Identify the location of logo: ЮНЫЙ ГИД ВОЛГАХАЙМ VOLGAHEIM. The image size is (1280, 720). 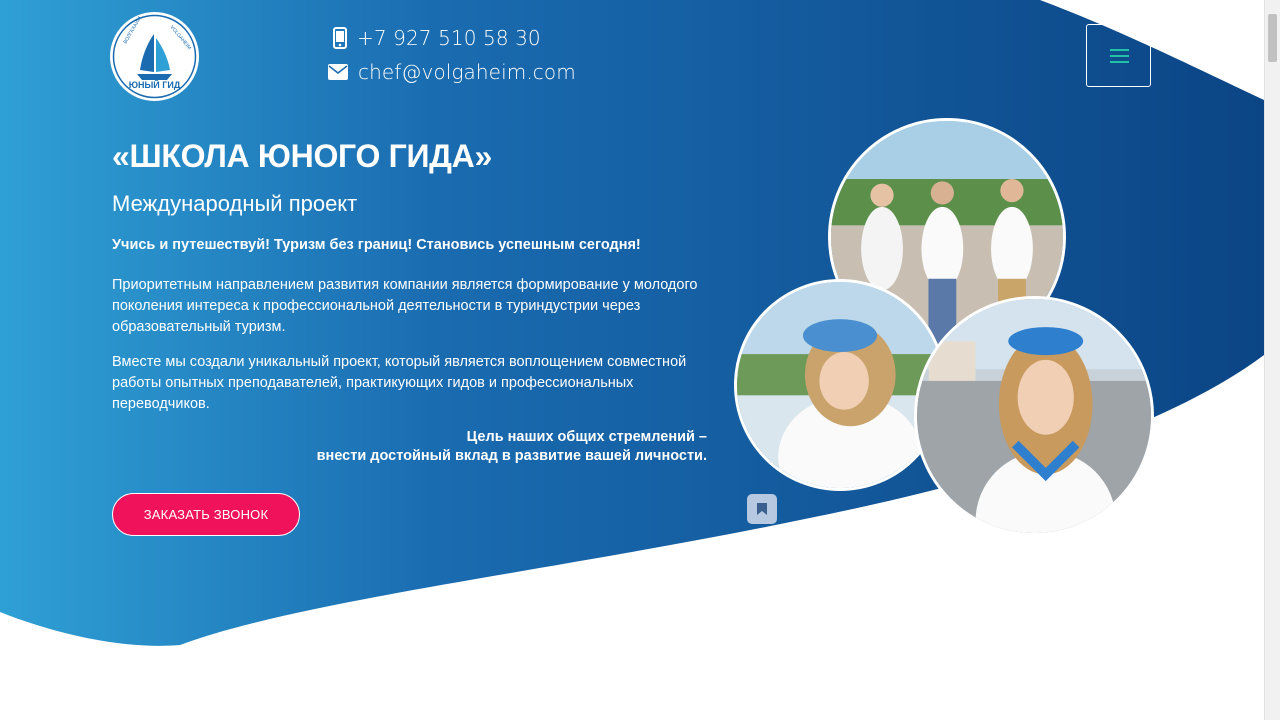
(154, 56).